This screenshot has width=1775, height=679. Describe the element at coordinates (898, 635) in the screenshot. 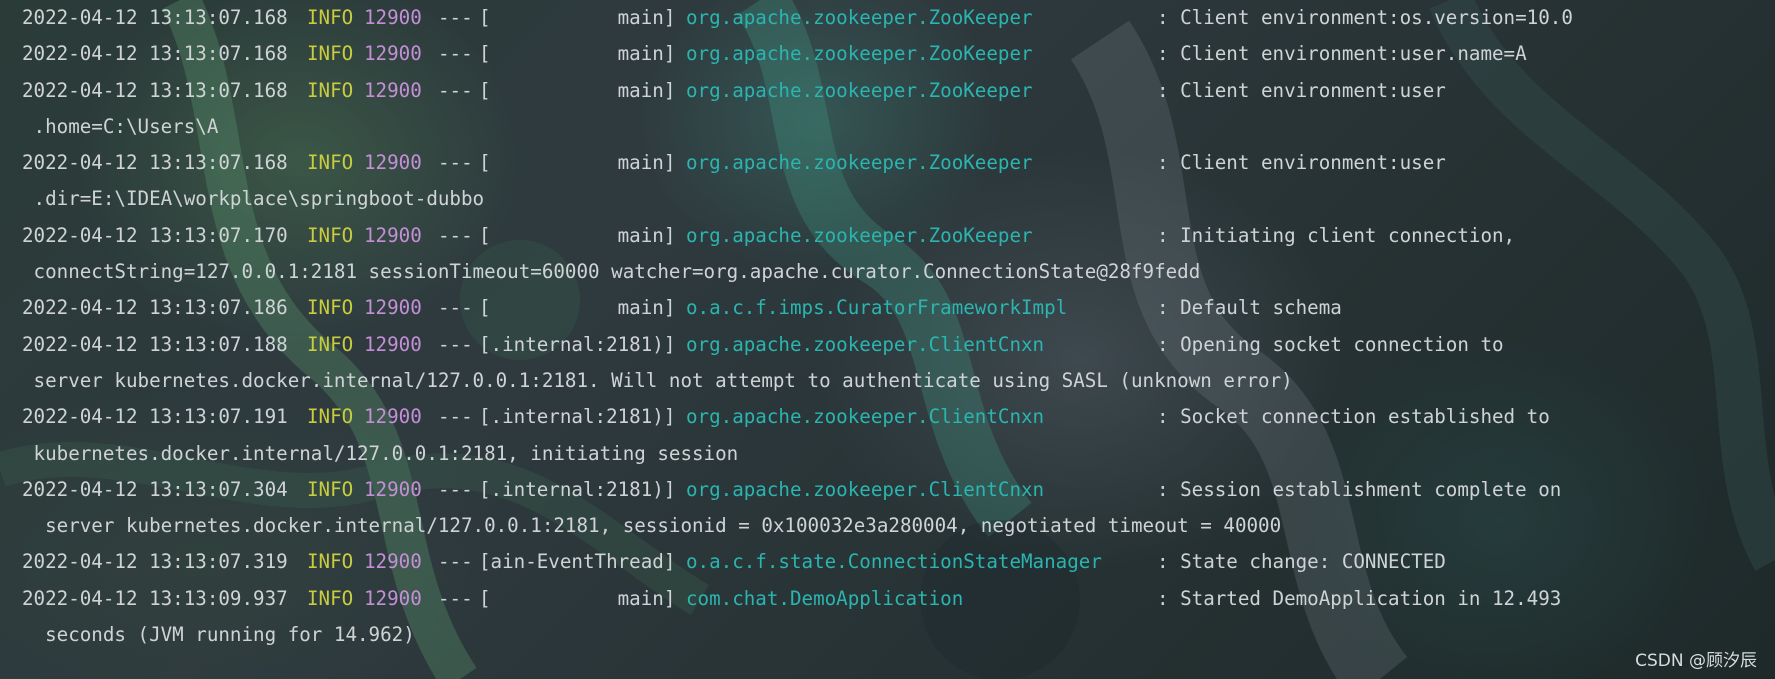

I see `log-line-continuation: seconds (JVM running for 14.962)` at that location.